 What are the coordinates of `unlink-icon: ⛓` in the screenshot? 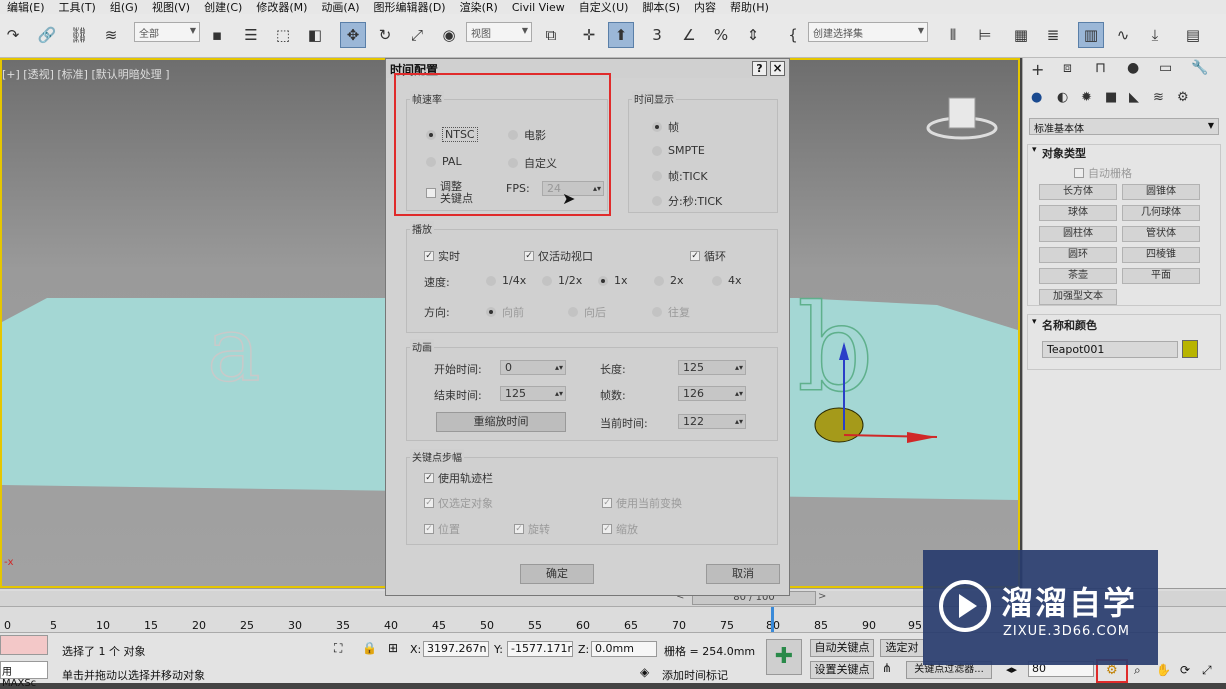 It's located at (79, 35).